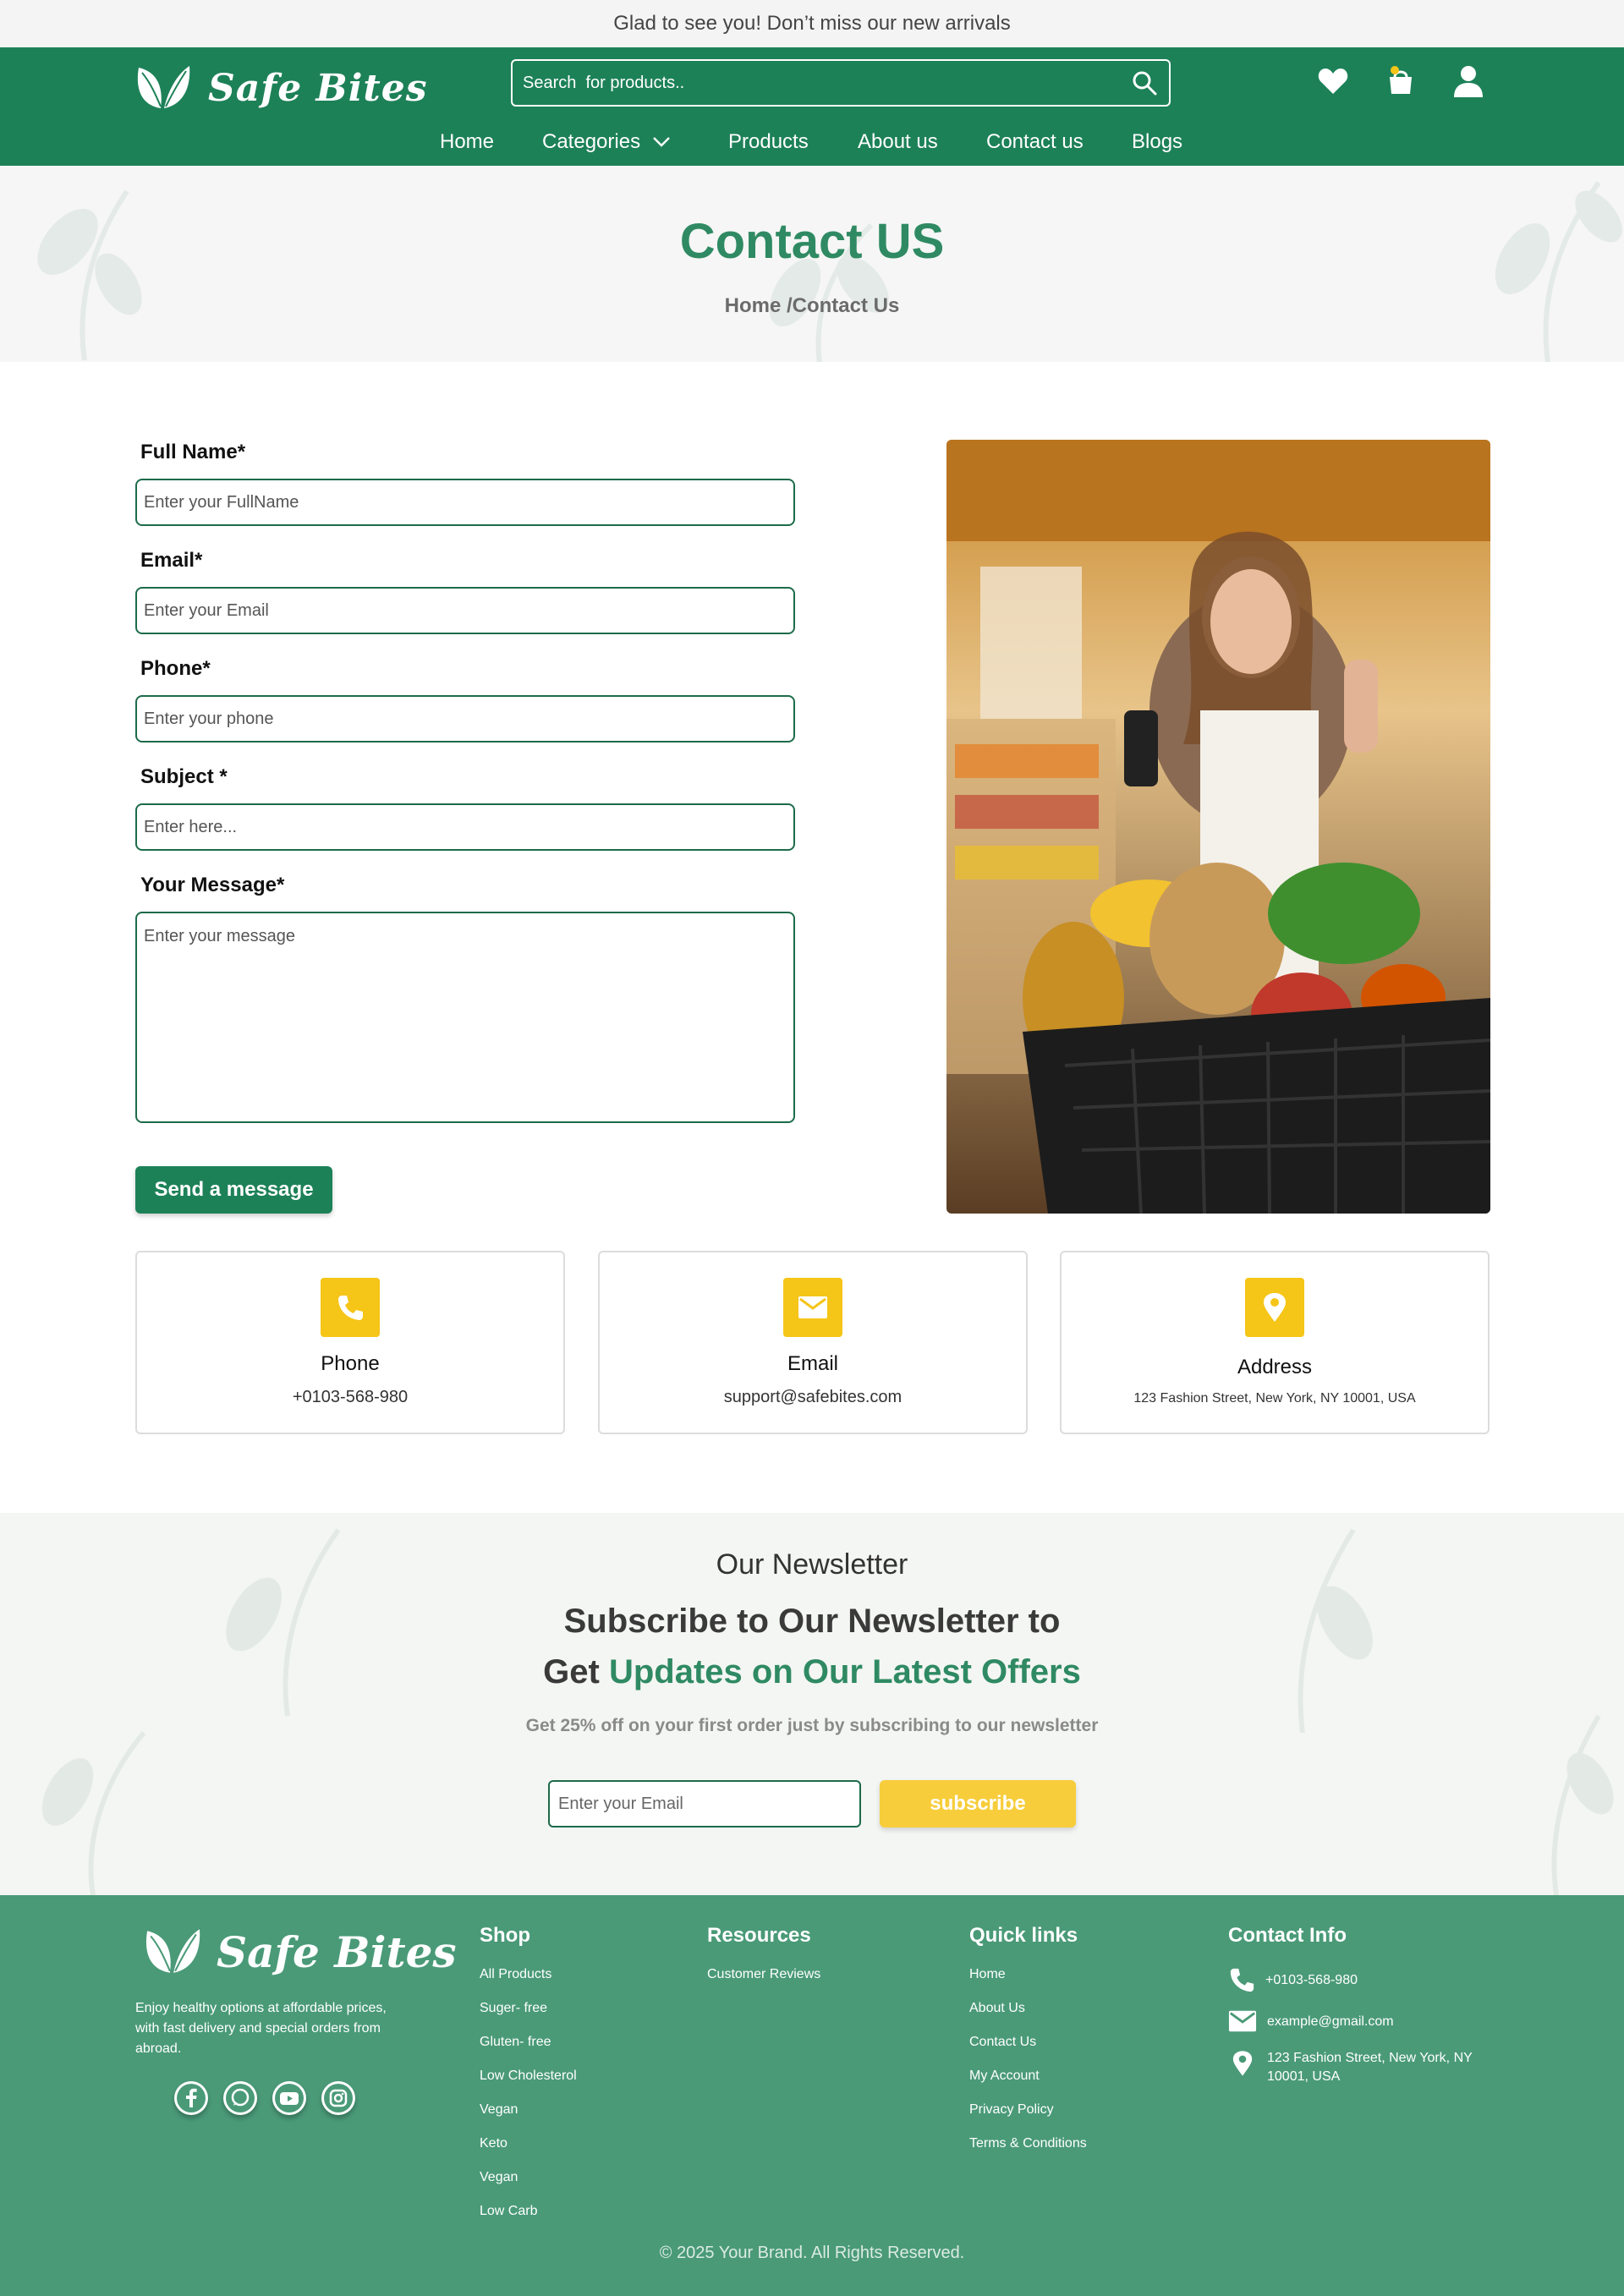 This screenshot has width=1624, height=2296. I want to click on newsletter-heading-accent: Updates on Our Latest Offers, so click(845, 1671).